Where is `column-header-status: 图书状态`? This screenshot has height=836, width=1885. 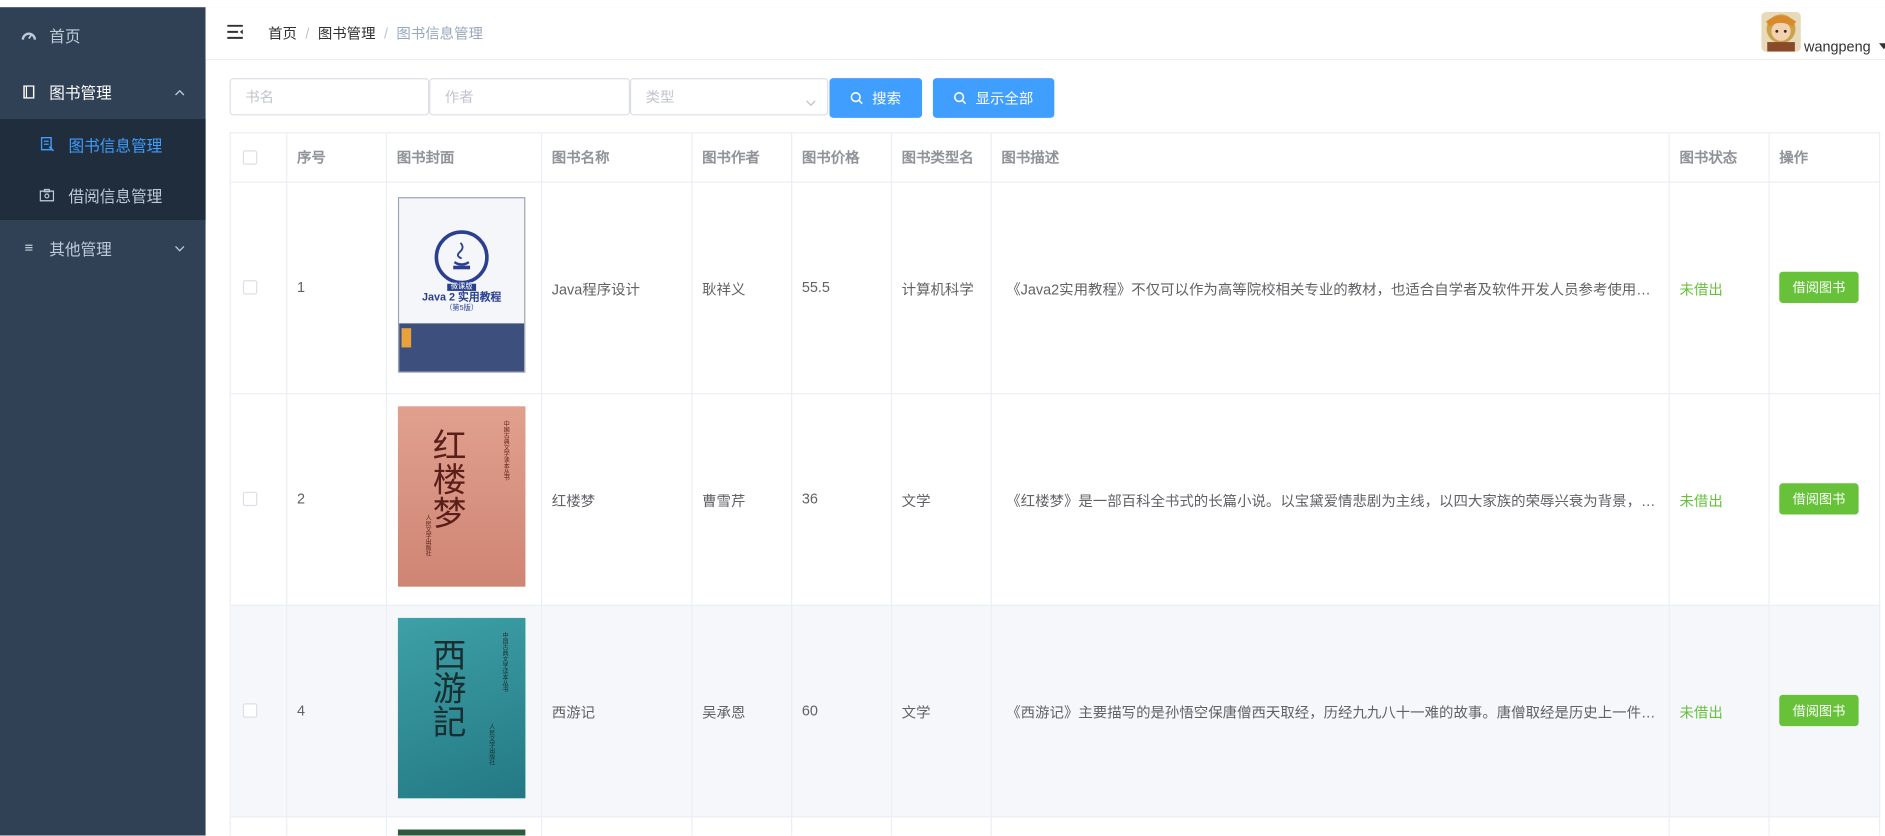 column-header-status: 图书状态 is located at coordinates (1708, 157).